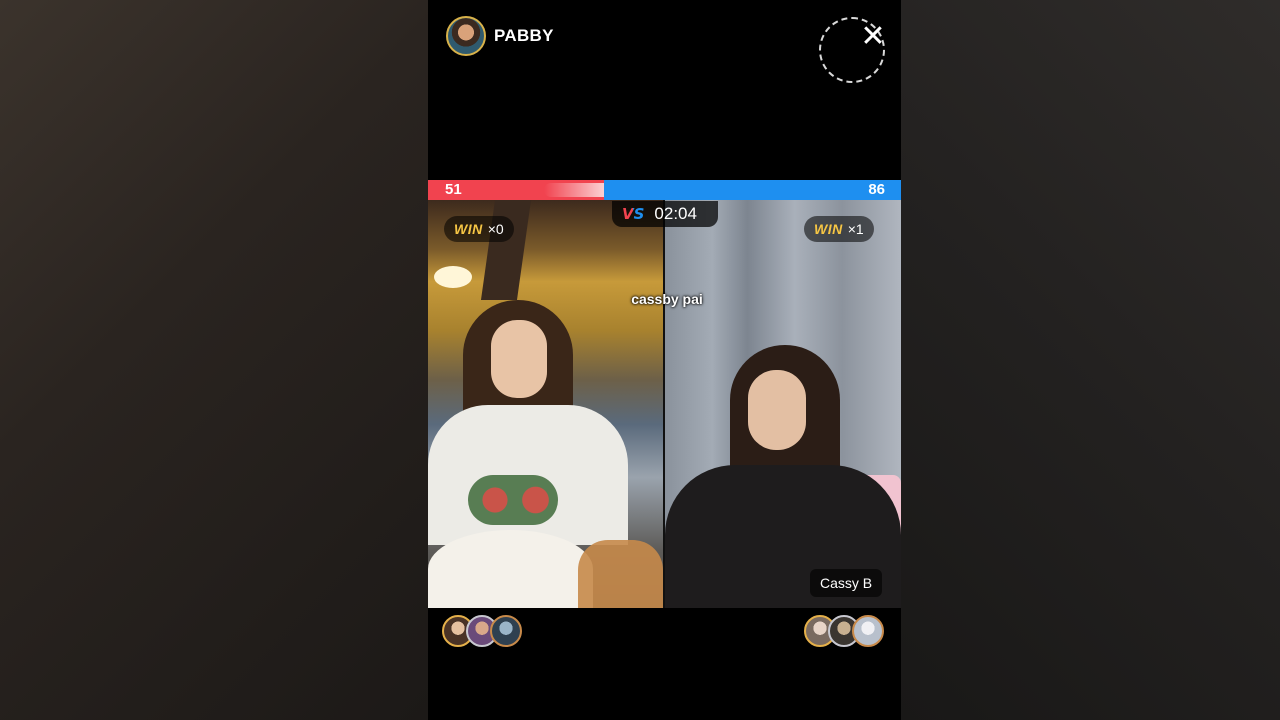 The height and width of the screenshot is (720, 1280). What do you see at coordinates (510, 569) in the screenshot?
I see `plate` at bounding box center [510, 569].